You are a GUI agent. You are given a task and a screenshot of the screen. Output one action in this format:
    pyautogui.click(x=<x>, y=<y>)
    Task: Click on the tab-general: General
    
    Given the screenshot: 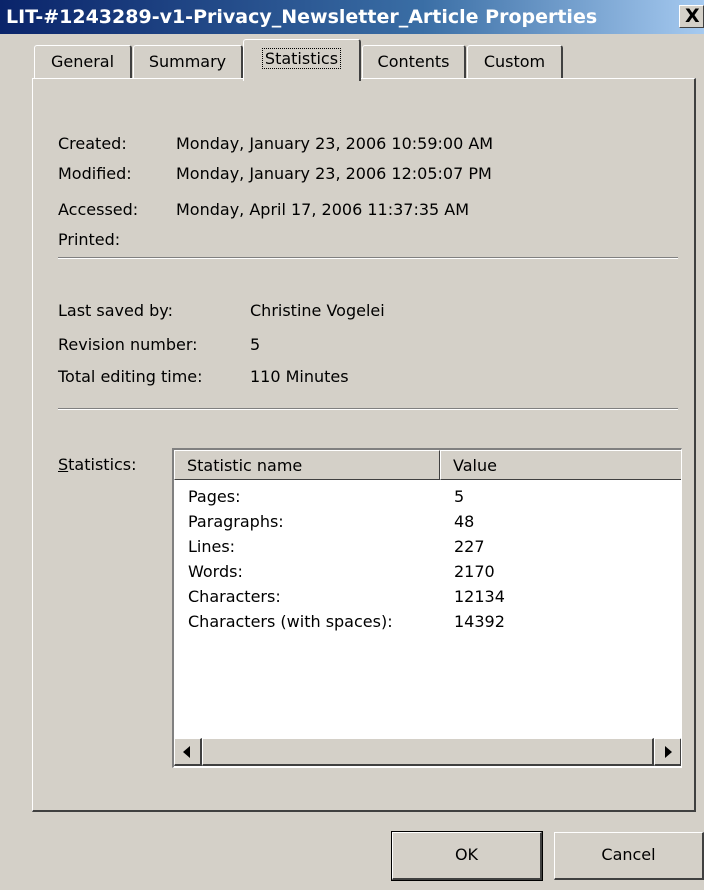 What is the action you would take?
    pyautogui.click(x=83, y=62)
    